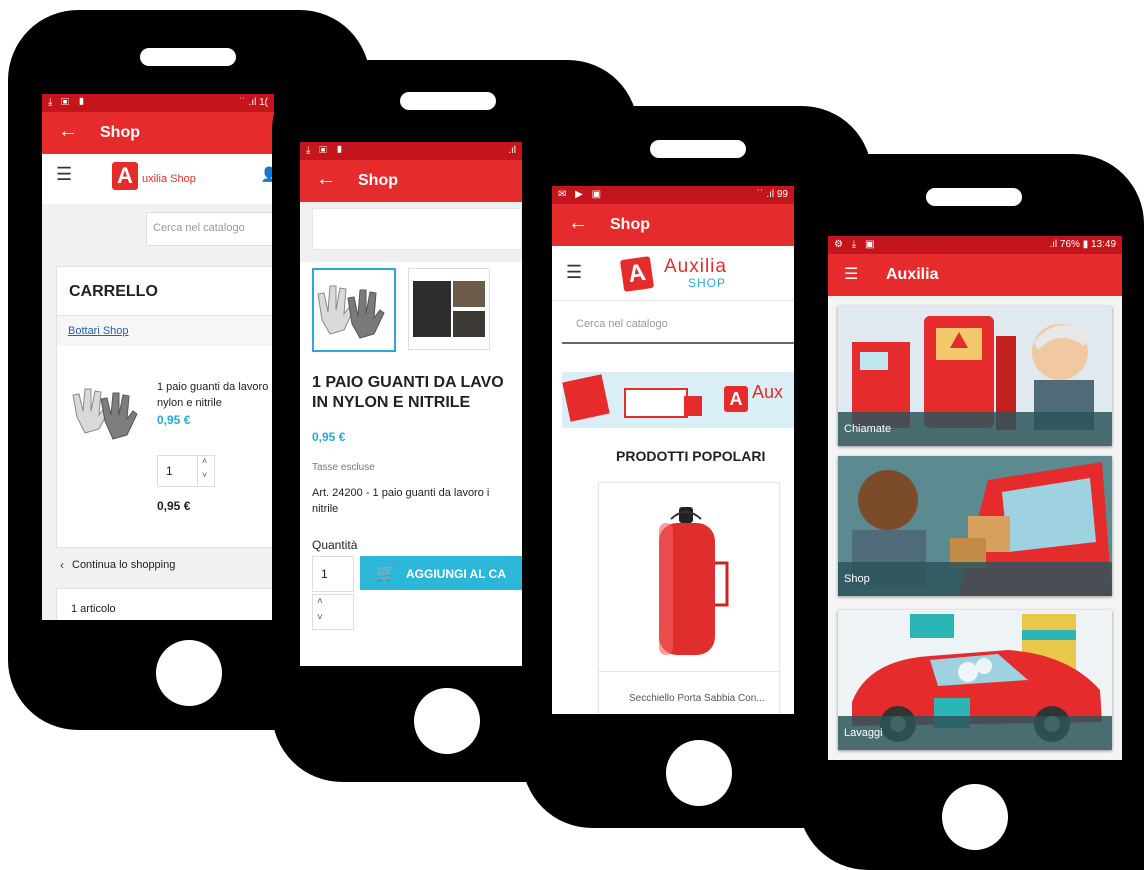 This screenshot has height=870, width=1146. Describe the element at coordinates (912, 274) in the screenshot. I see `app-bar-title: Auxilia` at that location.